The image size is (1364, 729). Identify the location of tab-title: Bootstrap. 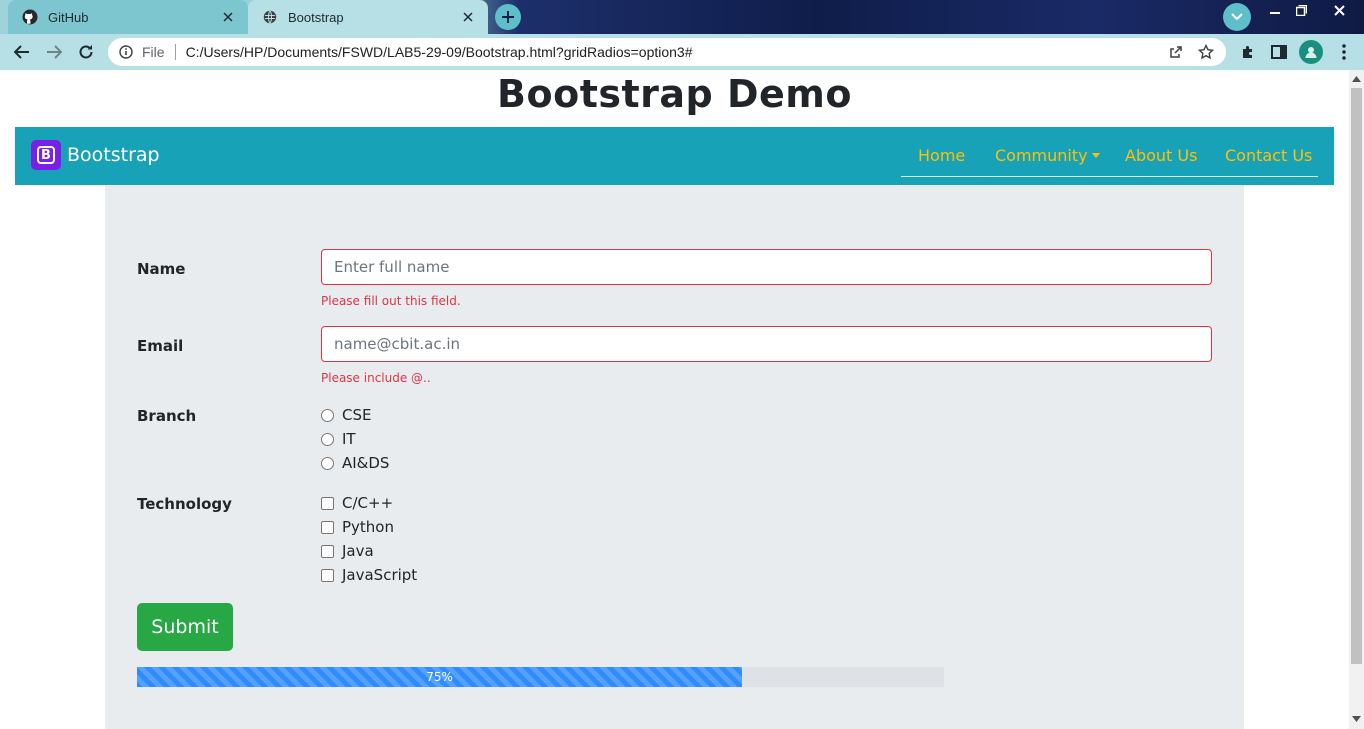
(316, 17).